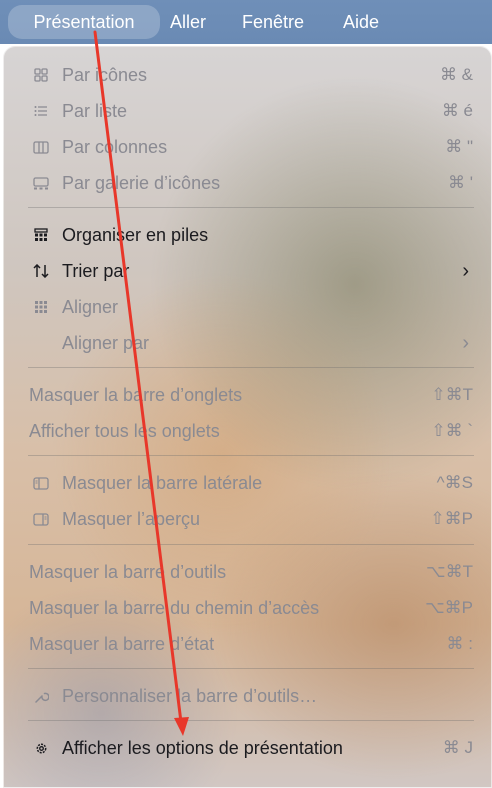  I want to click on menu-item-label: Par liste, so click(95, 111).